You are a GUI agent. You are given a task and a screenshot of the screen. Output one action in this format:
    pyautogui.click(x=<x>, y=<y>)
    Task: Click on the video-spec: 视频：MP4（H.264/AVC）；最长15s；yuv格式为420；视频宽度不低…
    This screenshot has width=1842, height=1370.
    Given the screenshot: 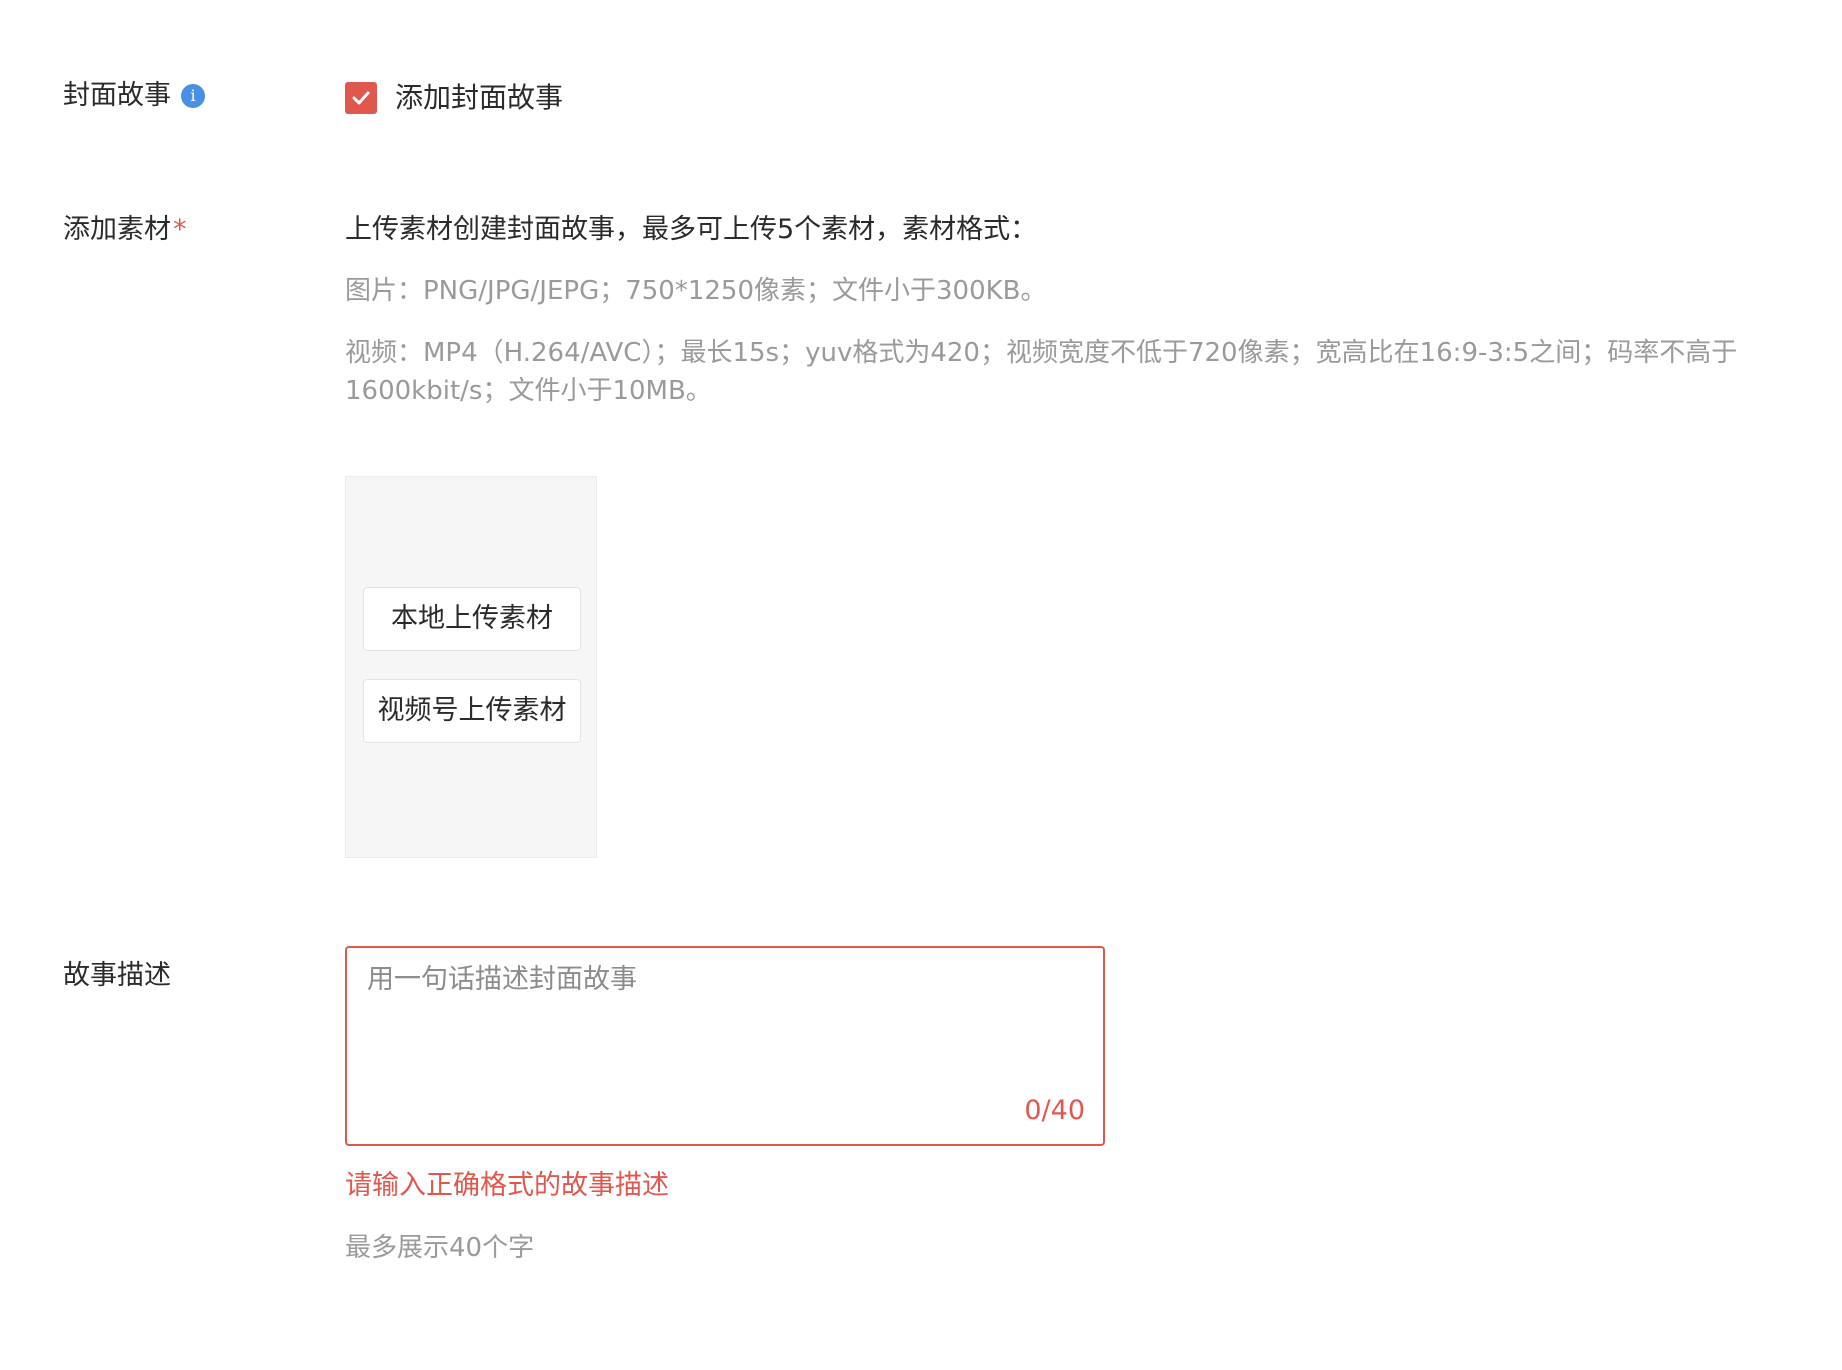 What is the action you would take?
    pyautogui.click(x=1041, y=372)
    